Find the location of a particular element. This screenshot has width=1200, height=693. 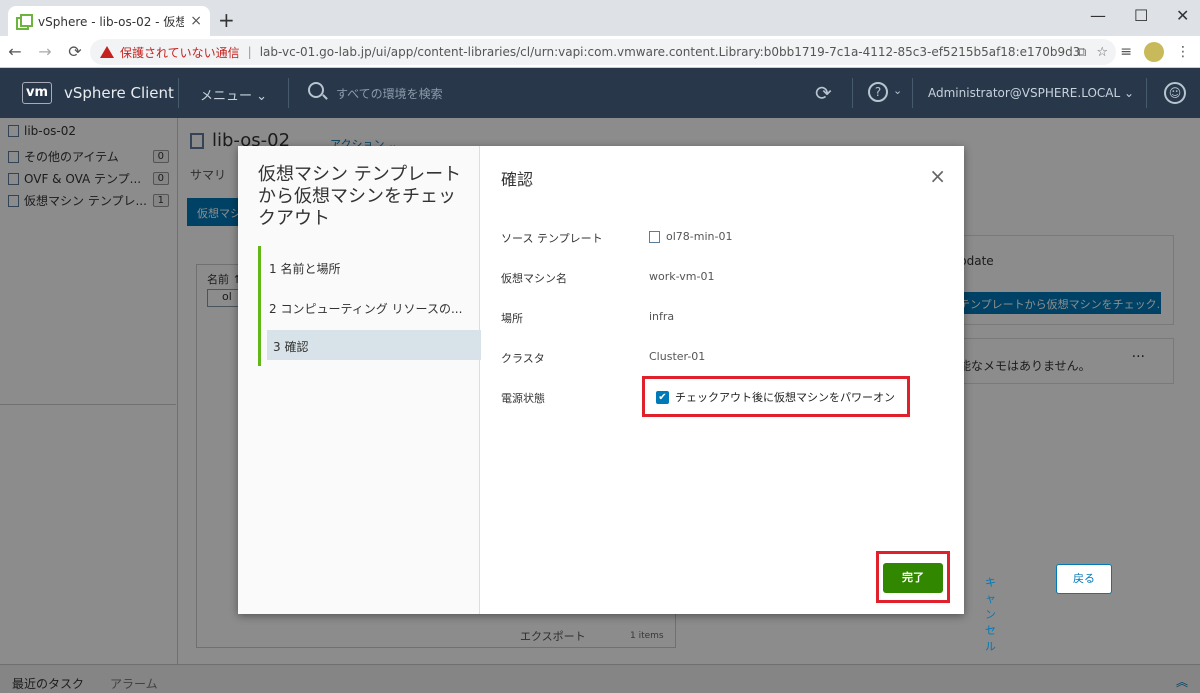

label-vm-name: 仮想マシン名 is located at coordinates (534, 278).